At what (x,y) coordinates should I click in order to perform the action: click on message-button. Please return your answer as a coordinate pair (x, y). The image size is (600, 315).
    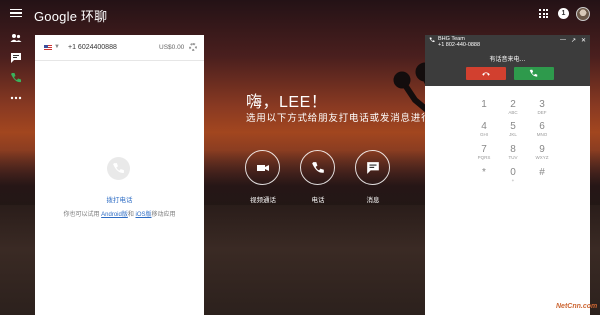
    Looking at the image, I should click on (372, 167).